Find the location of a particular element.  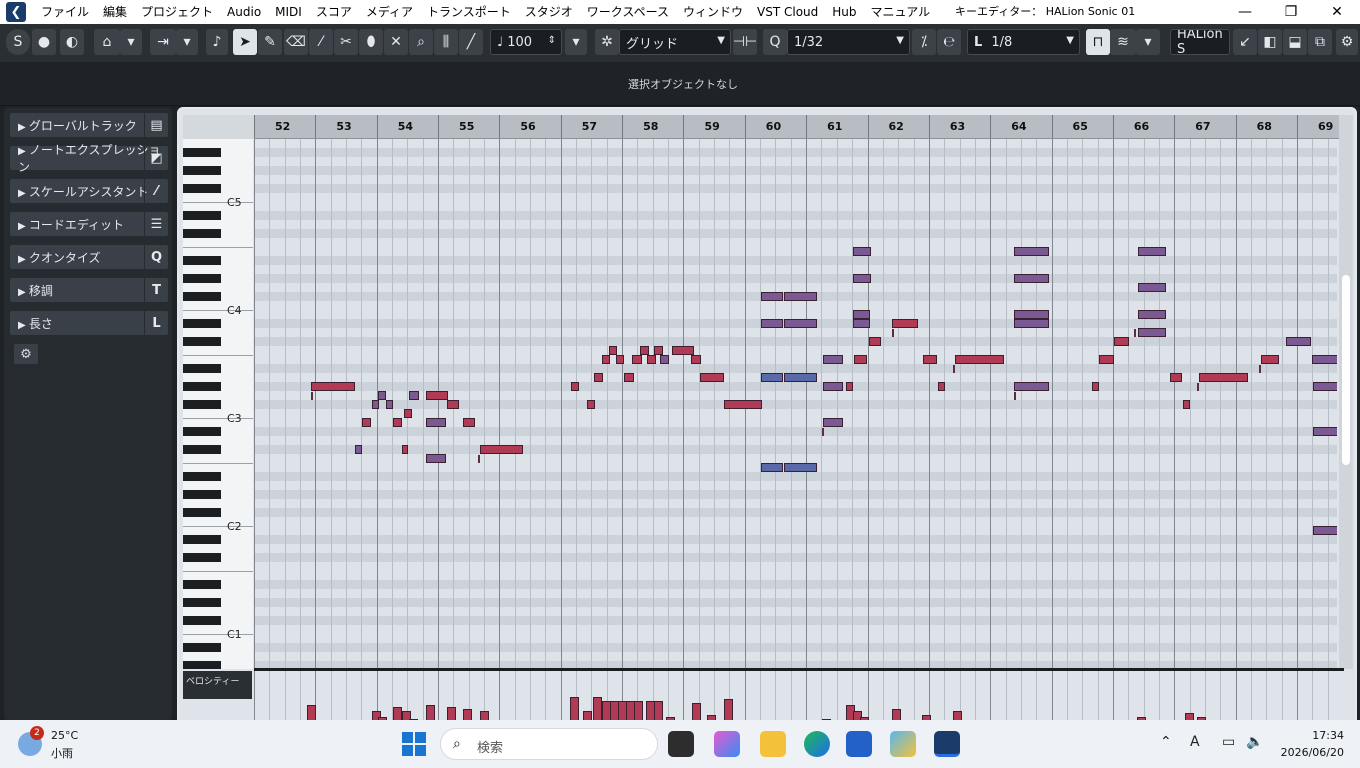

auto-scroll-icon: ⌂ is located at coordinates (107, 42).